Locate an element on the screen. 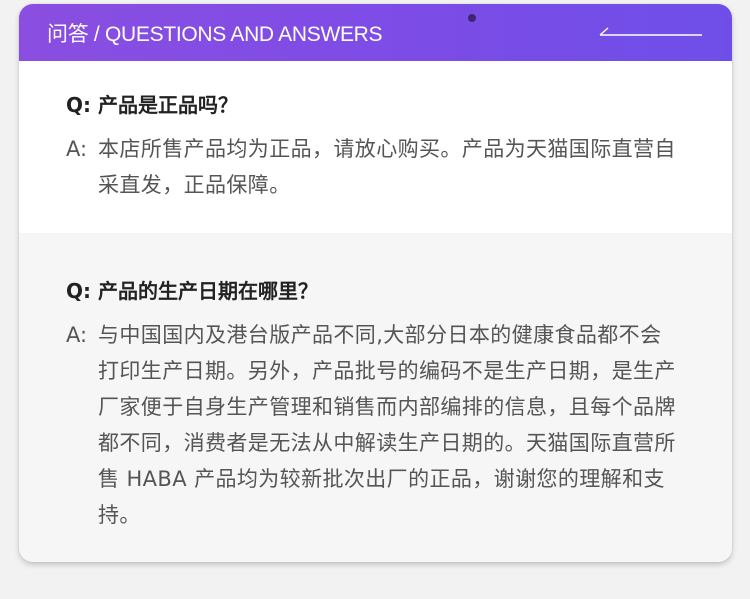 This screenshot has height=599, width=750. question-text: Q: 产品的生产日期在哪里？ is located at coordinates (192, 291).